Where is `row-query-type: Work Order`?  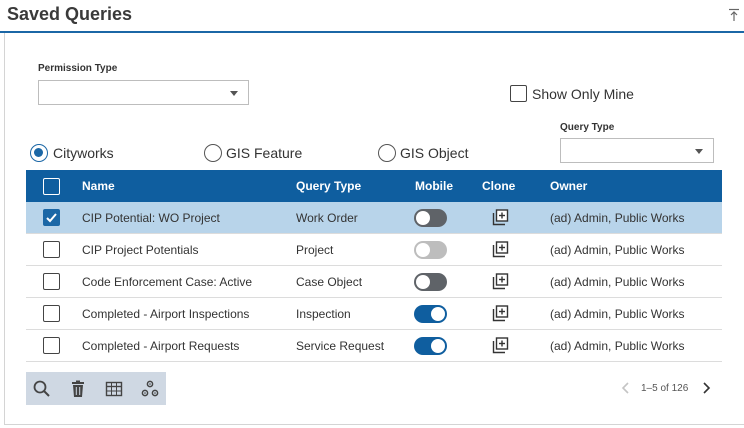 row-query-type: Work Order is located at coordinates (327, 218).